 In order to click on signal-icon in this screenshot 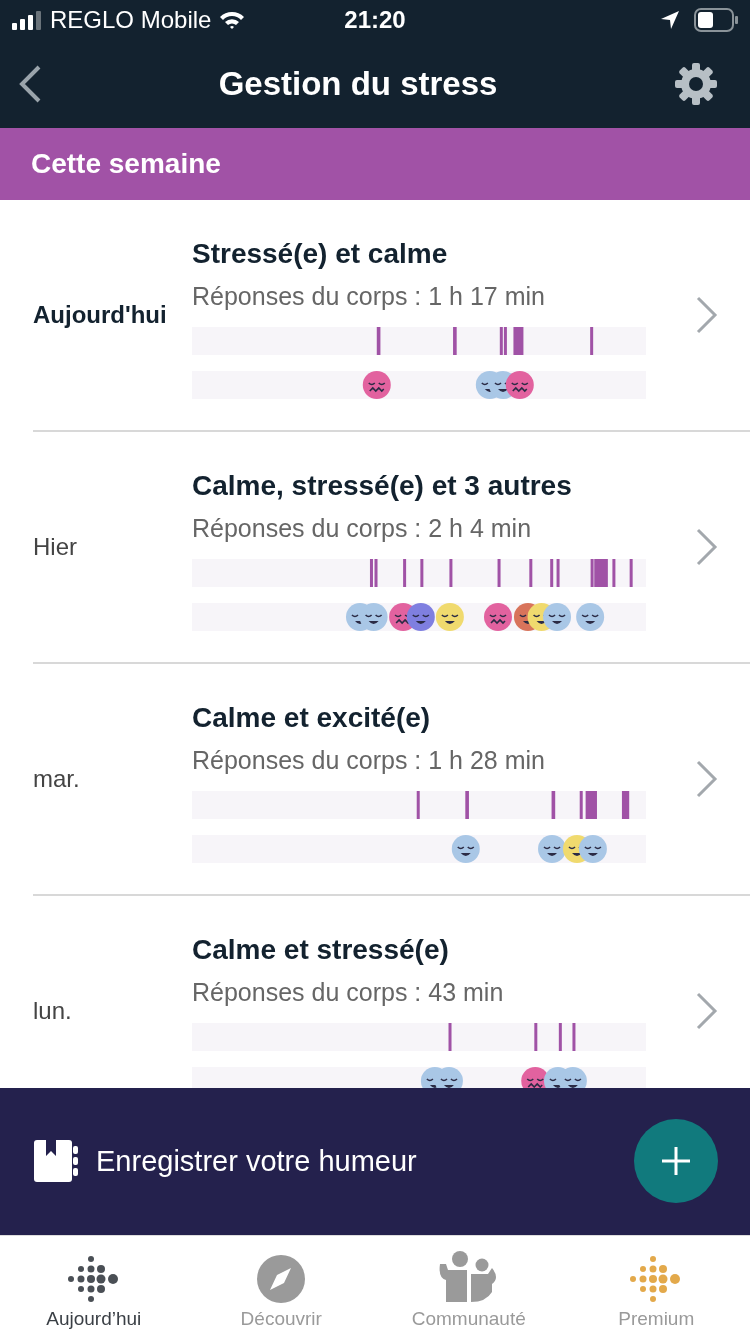, I will do `click(27, 19)`.